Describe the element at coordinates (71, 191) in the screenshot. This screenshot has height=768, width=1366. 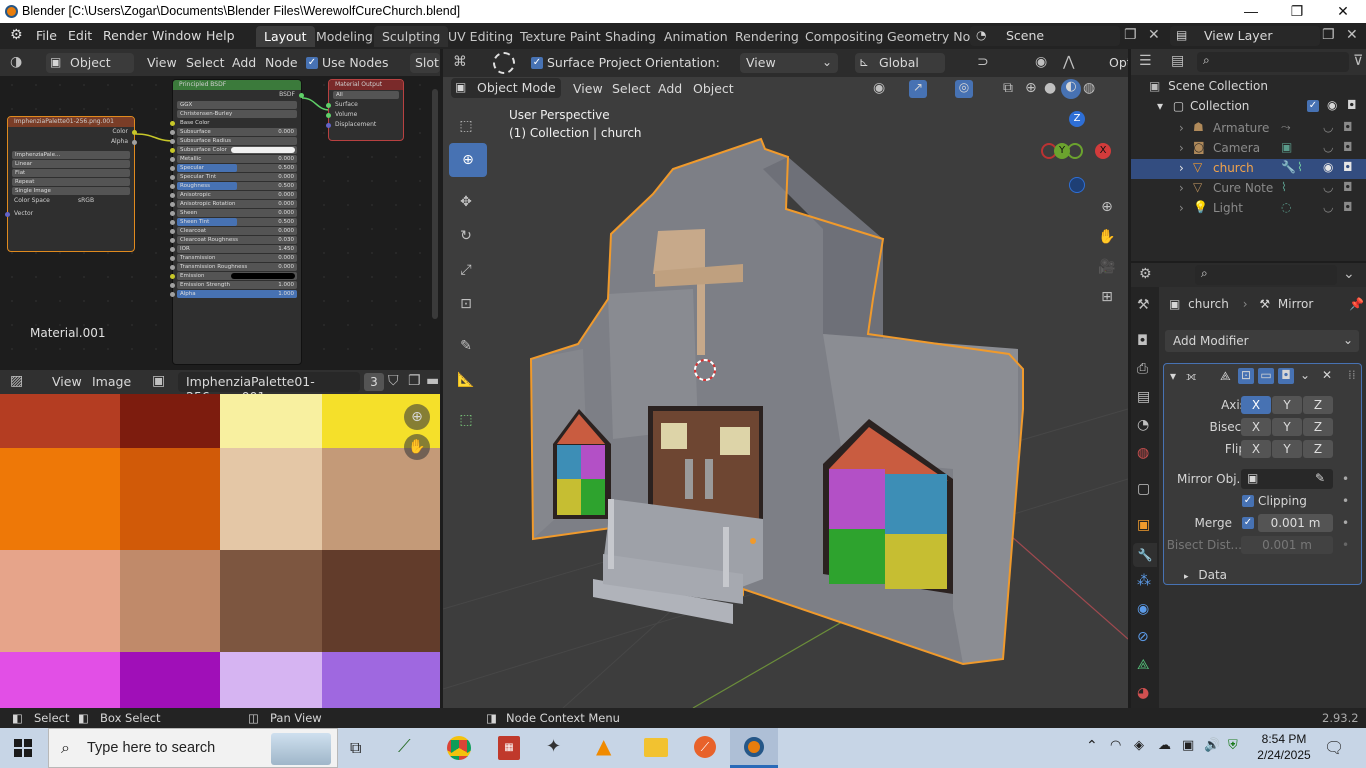
I see `source-dropdown: Single Image` at that location.